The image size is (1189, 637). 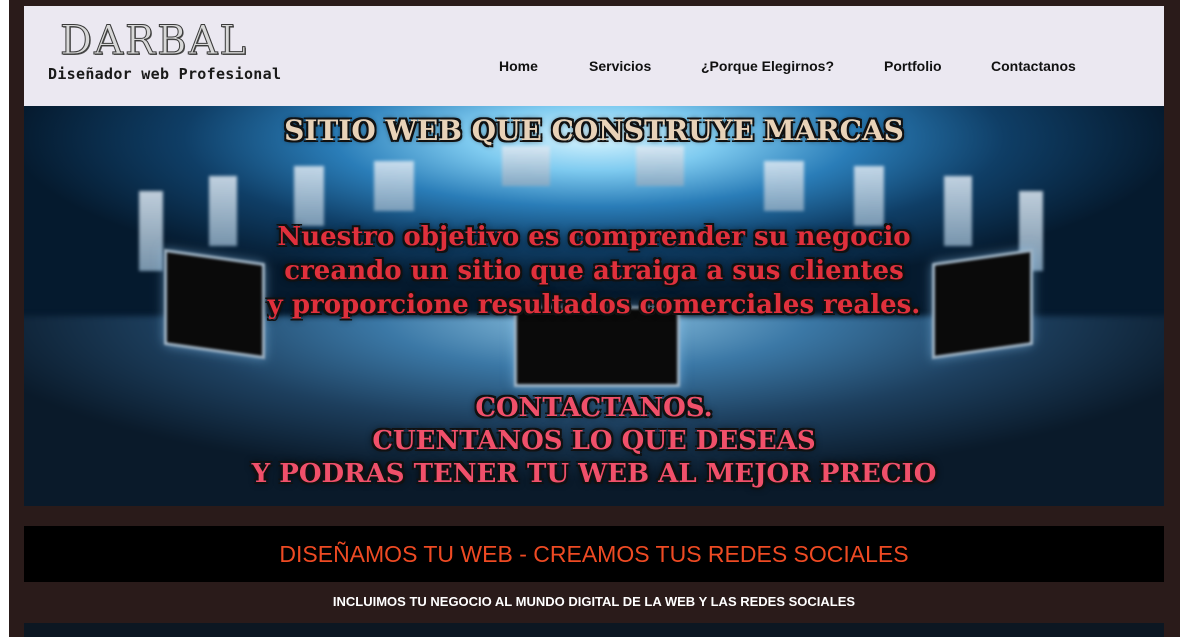 I want to click on hero-headline: SITIO WEB QUE CONSTRUYE MARCAS, so click(x=594, y=130).